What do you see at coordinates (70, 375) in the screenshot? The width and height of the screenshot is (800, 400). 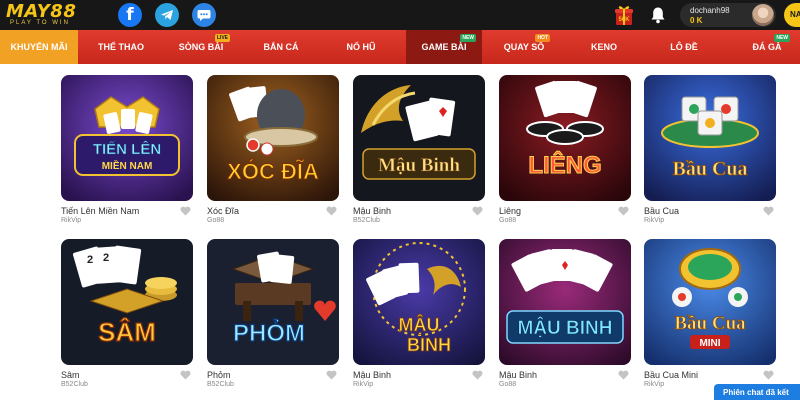 I see `game-name: Sâm` at bounding box center [70, 375].